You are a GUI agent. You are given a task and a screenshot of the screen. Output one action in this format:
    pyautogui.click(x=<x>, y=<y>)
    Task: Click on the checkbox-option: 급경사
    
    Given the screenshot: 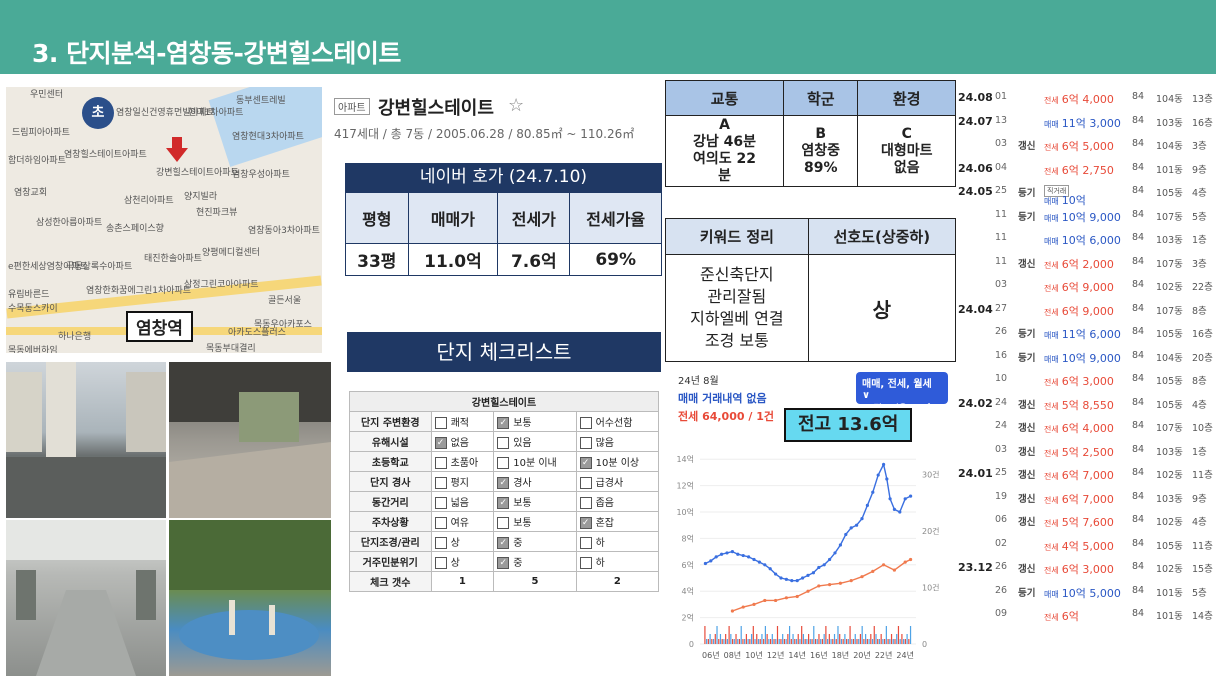 What is the action you would take?
    pyautogui.click(x=617, y=481)
    